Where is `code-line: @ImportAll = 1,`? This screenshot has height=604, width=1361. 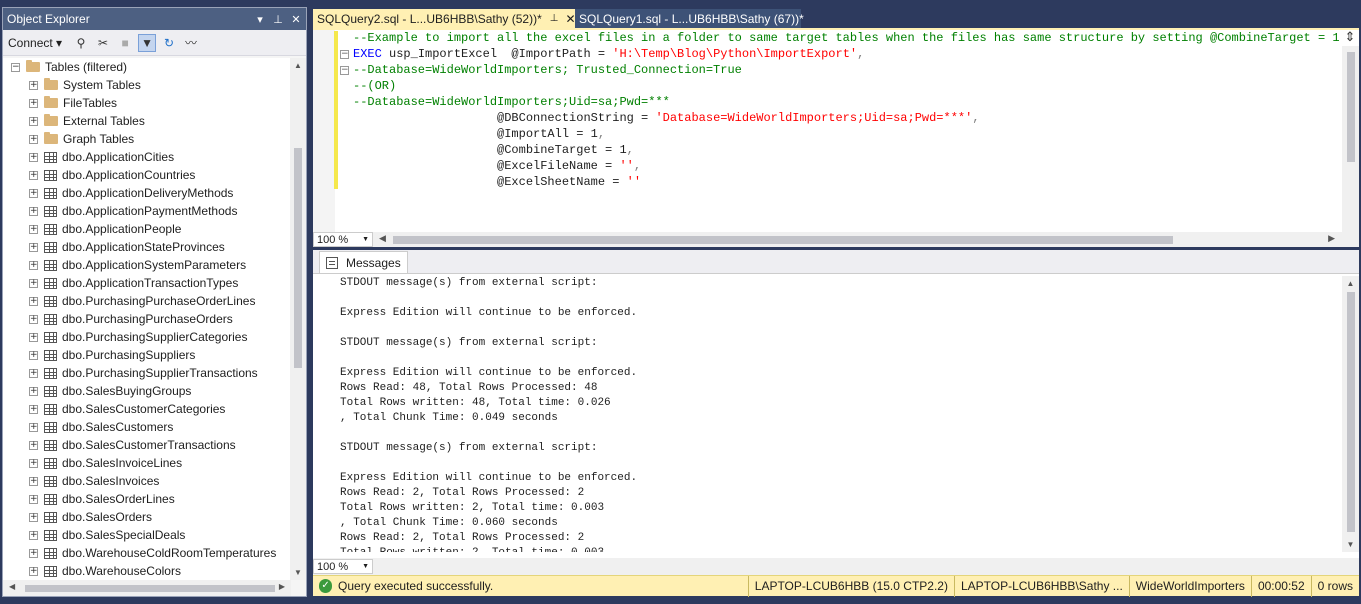 code-line: @ImportAll = 1, is located at coordinates (848, 134).